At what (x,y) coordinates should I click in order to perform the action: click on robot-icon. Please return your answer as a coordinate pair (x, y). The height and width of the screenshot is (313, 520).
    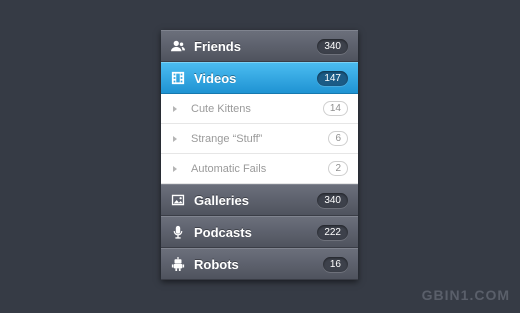
    Looking at the image, I should click on (178, 264).